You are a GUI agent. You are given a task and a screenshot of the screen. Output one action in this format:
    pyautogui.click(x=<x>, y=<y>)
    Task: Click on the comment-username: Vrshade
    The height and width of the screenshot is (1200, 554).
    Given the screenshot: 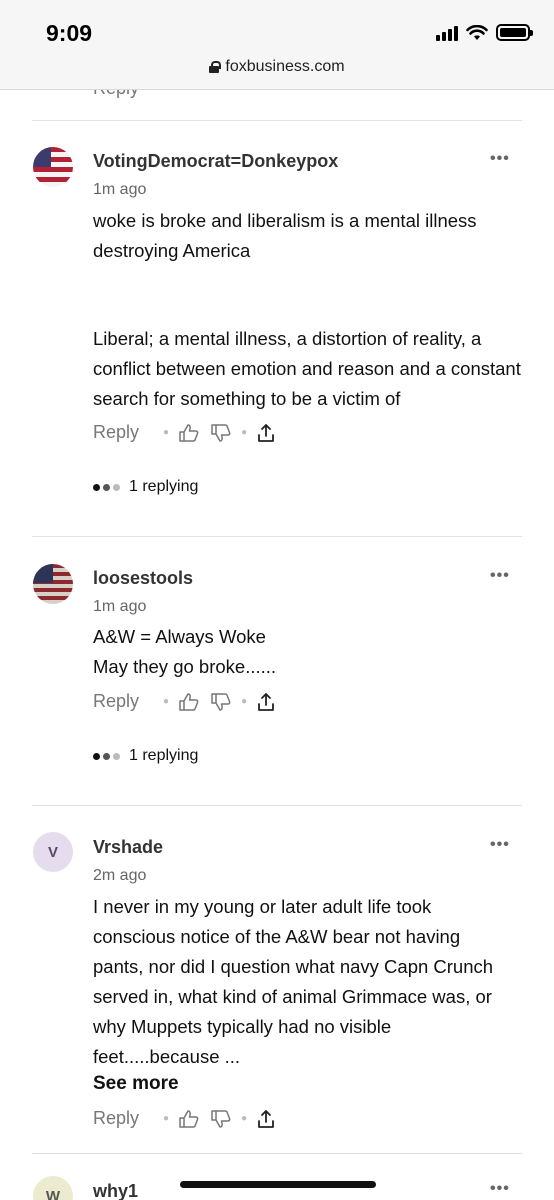 What is the action you would take?
    pyautogui.click(x=128, y=847)
    